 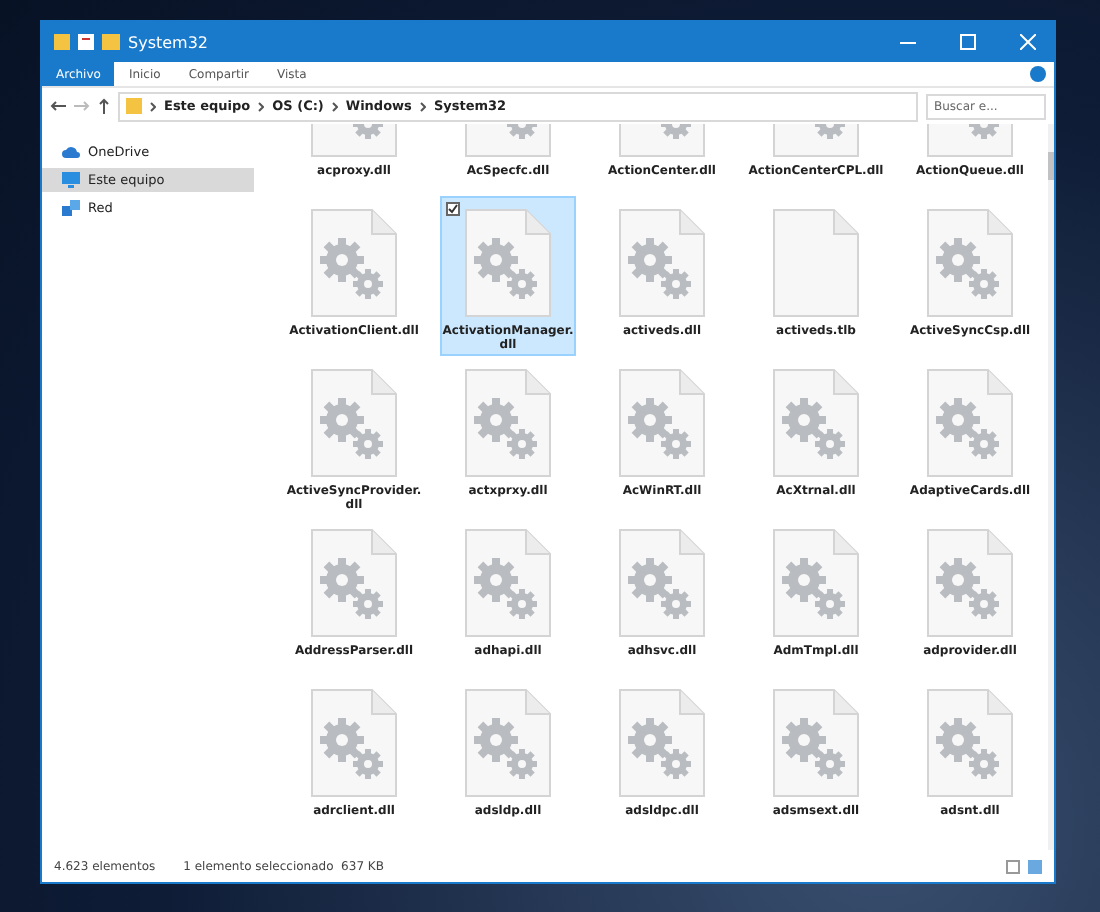 What do you see at coordinates (1035, 866) in the screenshot?
I see `large-icons-view-icon` at bounding box center [1035, 866].